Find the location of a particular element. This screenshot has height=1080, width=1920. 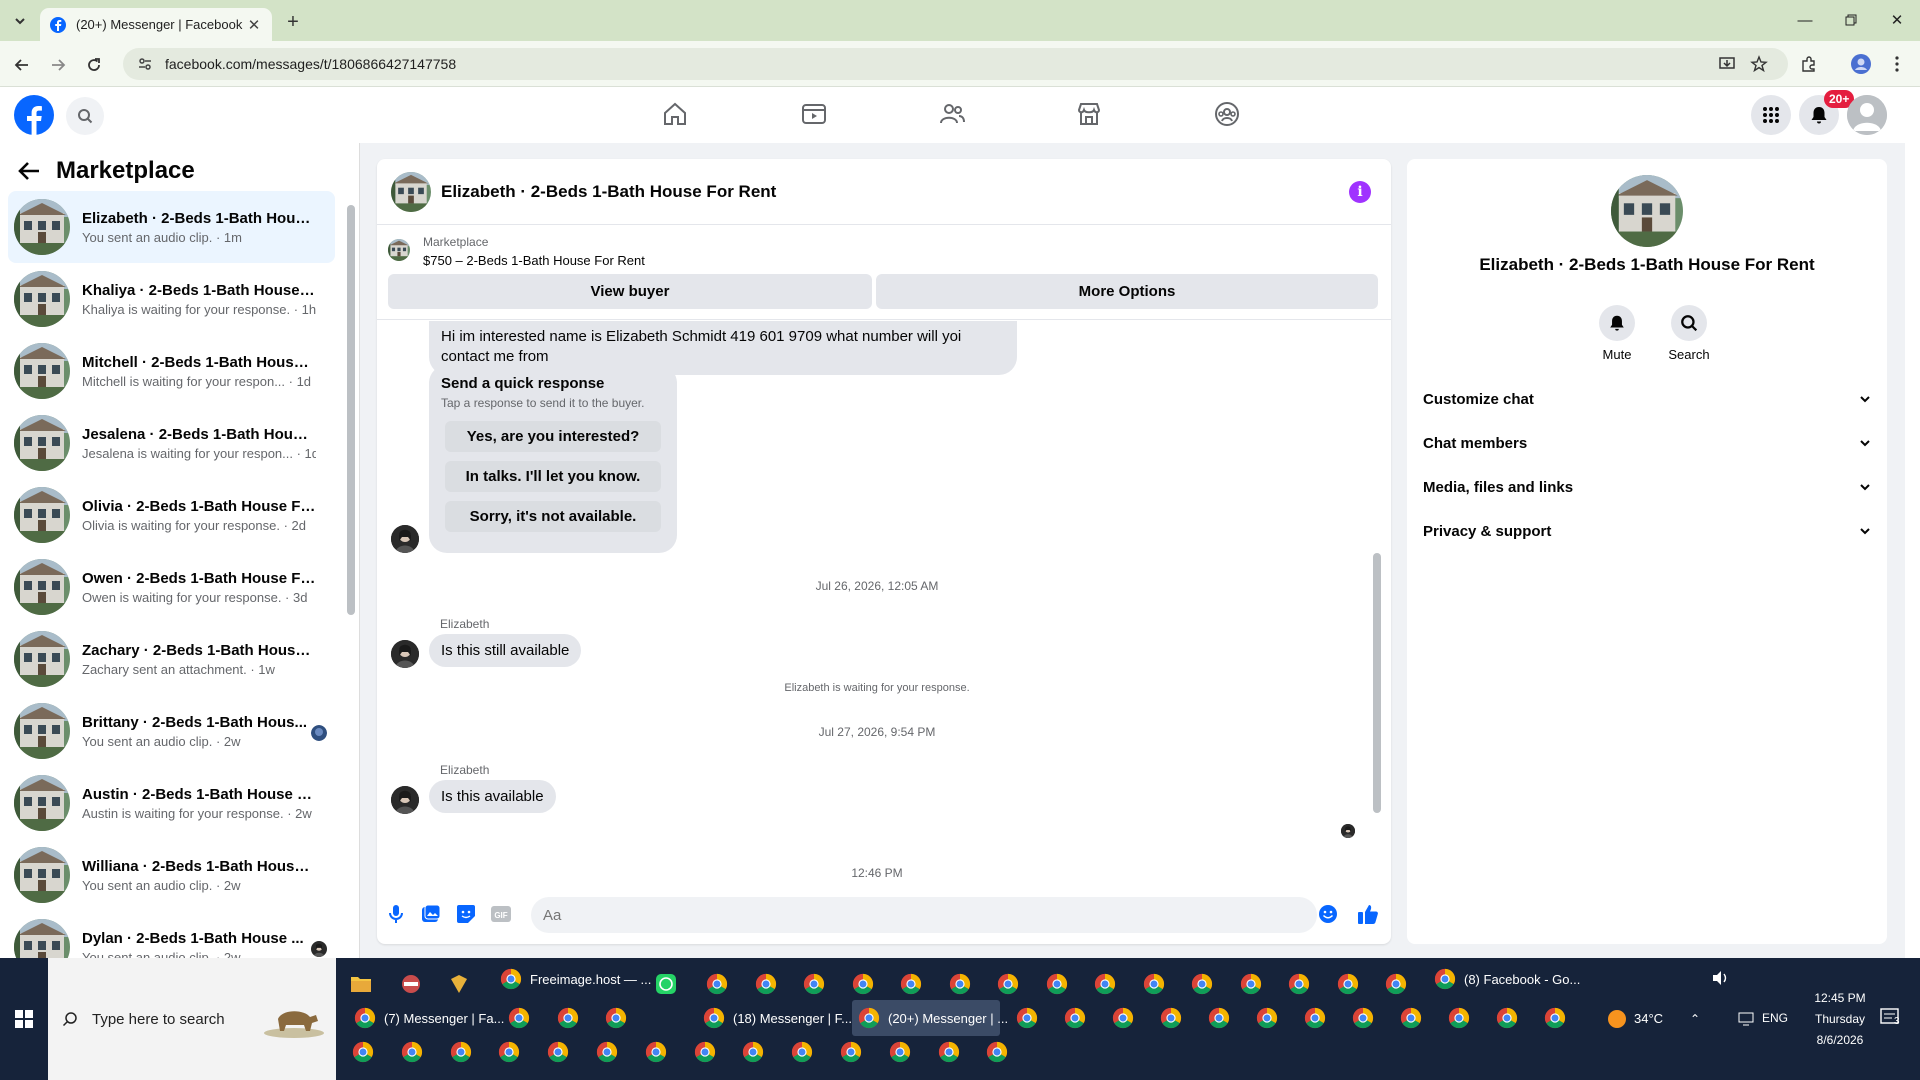

privacy-support-section: Privacy & support is located at coordinates (1647, 531).